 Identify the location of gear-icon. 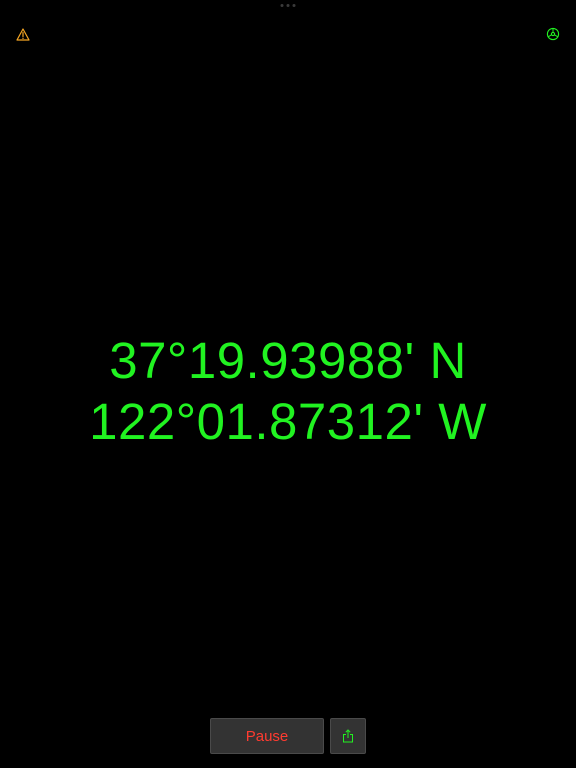
(553, 34).